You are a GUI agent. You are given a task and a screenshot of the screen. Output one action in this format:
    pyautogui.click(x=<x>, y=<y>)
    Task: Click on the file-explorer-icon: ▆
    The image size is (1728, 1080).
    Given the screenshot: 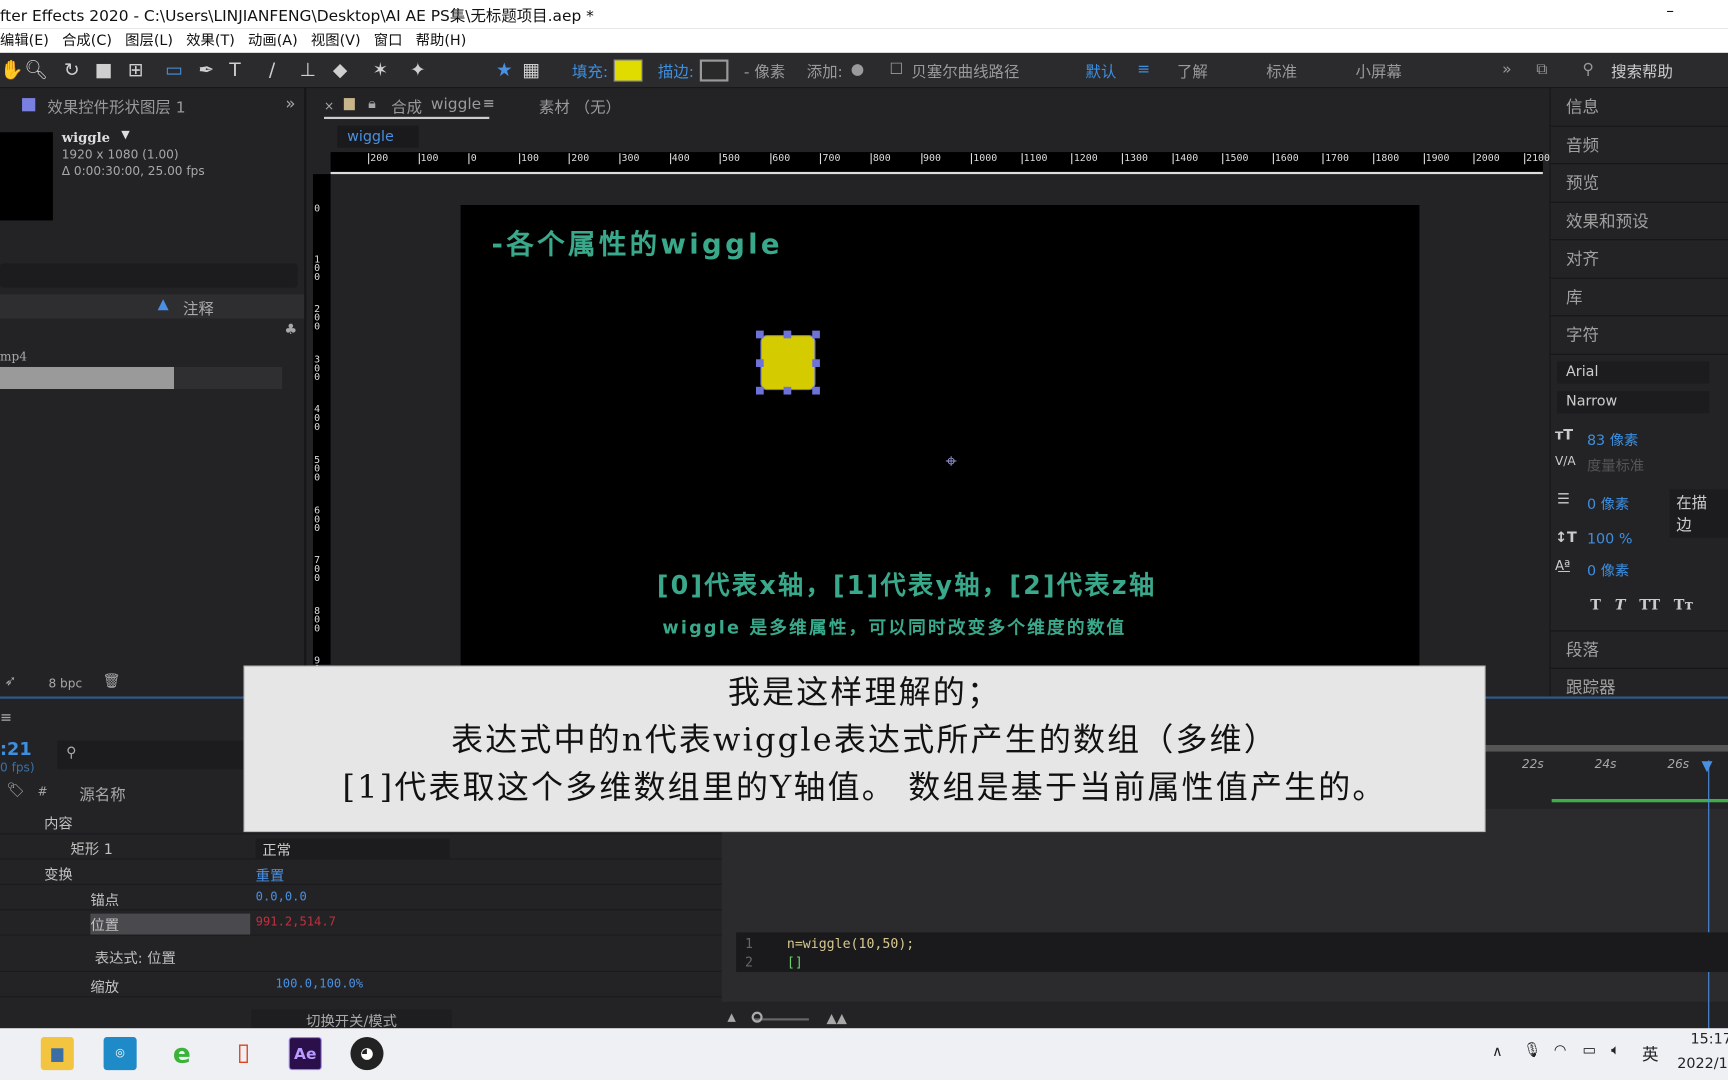 What is the action you would take?
    pyautogui.click(x=57, y=1054)
    